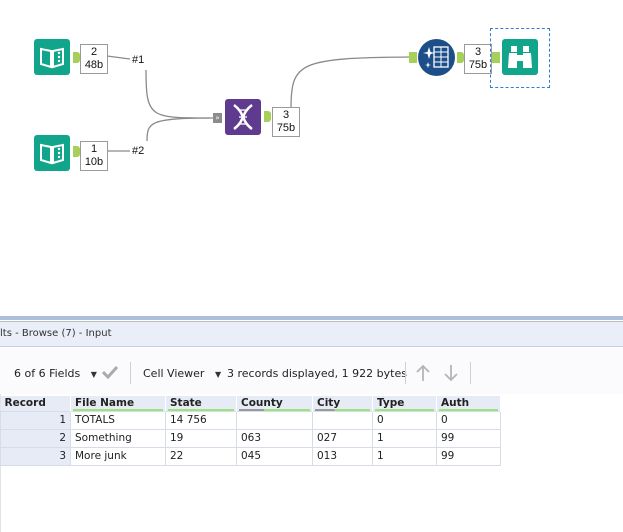  I want to click on browse-tool, so click(520, 57).